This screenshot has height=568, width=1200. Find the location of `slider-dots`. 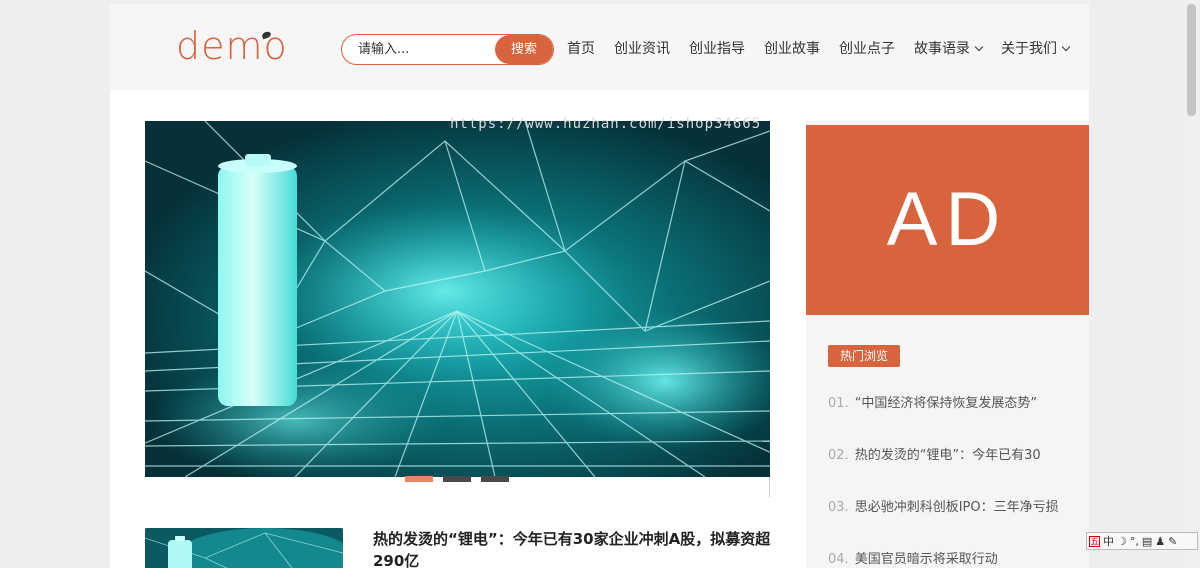

slider-dots is located at coordinates (457, 479).